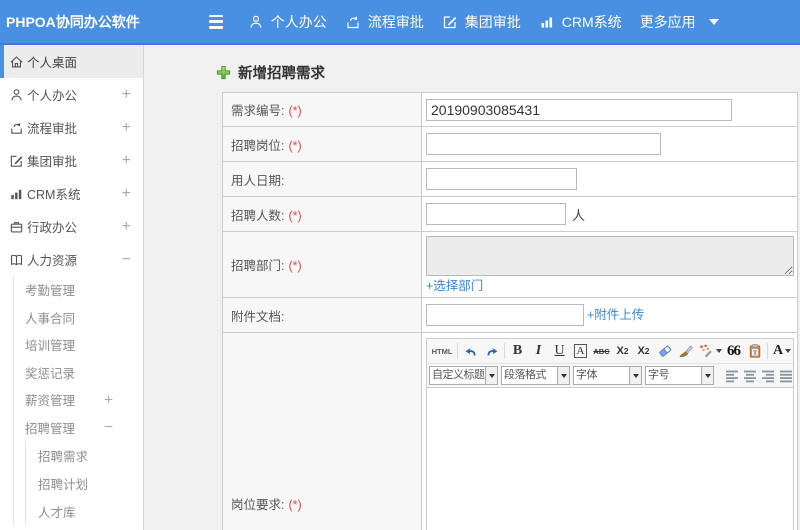  Describe the element at coordinates (768, 376) in the screenshot. I see `align-right-icon` at that location.